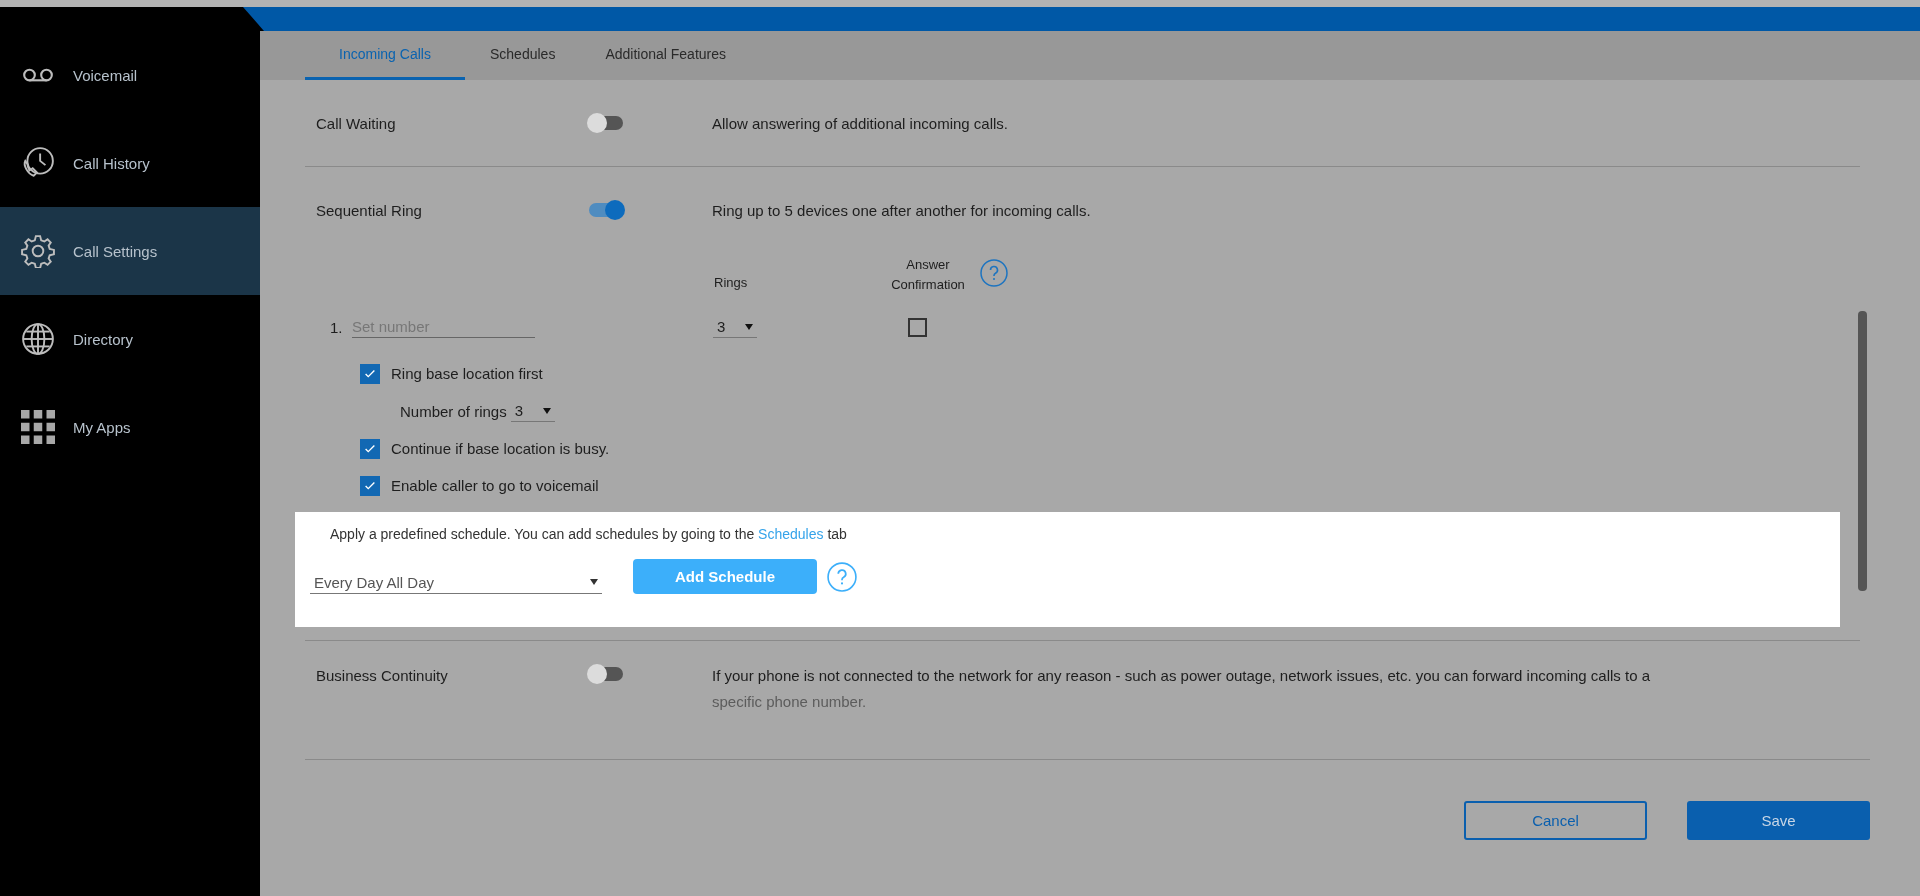  What do you see at coordinates (356, 123) in the screenshot?
I see `setting-label: Call Waiting` at bounding box center [356, 123].